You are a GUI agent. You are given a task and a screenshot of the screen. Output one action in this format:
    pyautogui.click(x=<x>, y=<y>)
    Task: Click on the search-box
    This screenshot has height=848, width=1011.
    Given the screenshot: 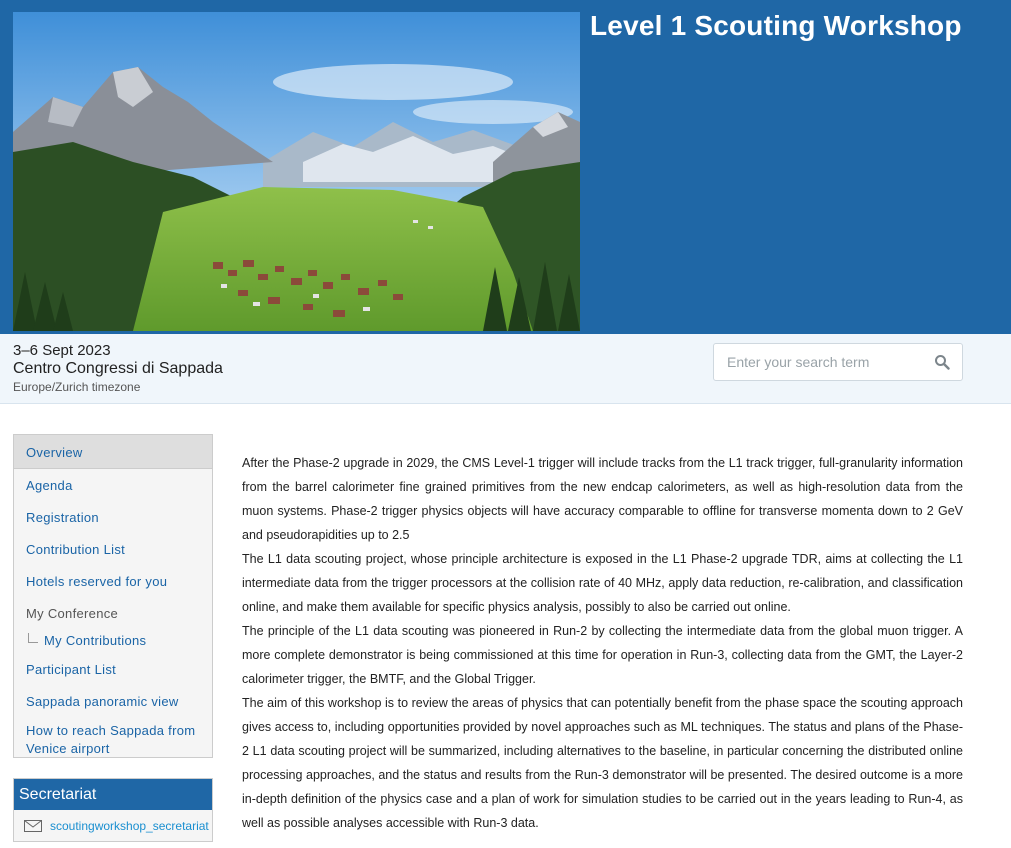 What is the action you would take?
    pyautogui.click(x=838, y=362)
    